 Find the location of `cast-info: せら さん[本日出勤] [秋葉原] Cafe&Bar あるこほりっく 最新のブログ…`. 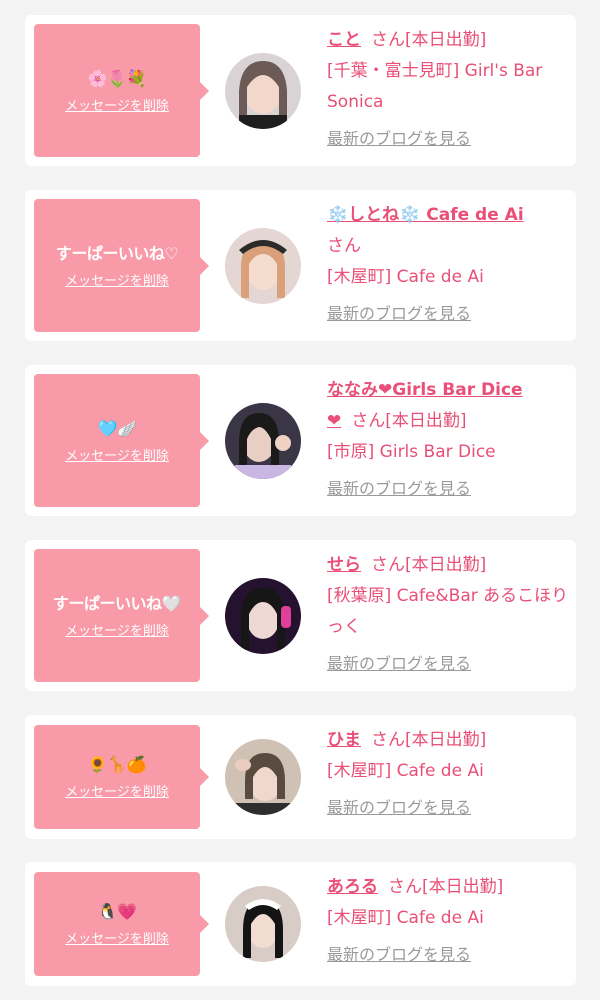

cast-info: せら さん[本日出勤] [秋葉原] Cafe&Bar あるこほりっく 最新のブログ… is located at coordinates (449, 615).